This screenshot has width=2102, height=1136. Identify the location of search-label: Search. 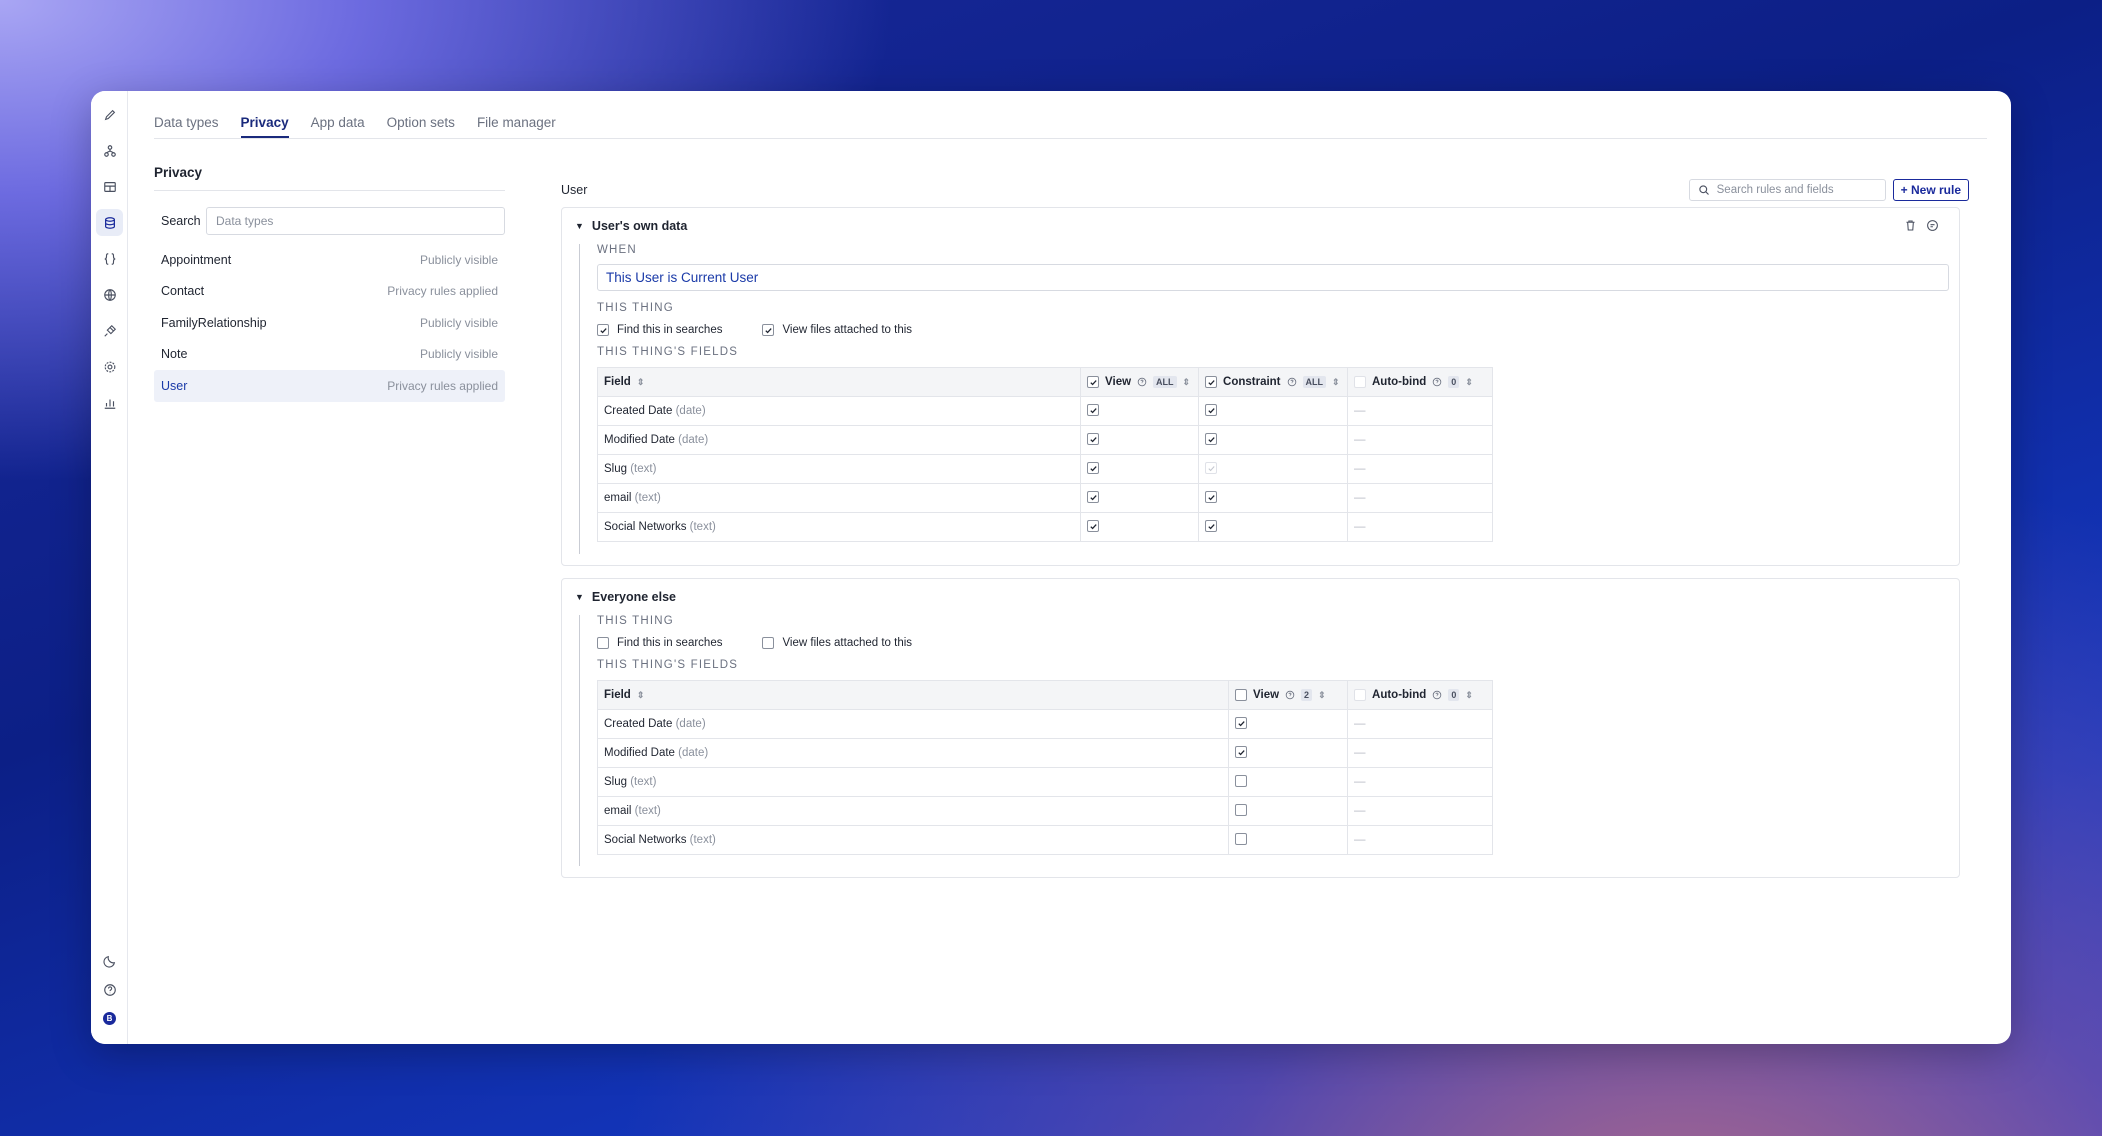
(181, 221).